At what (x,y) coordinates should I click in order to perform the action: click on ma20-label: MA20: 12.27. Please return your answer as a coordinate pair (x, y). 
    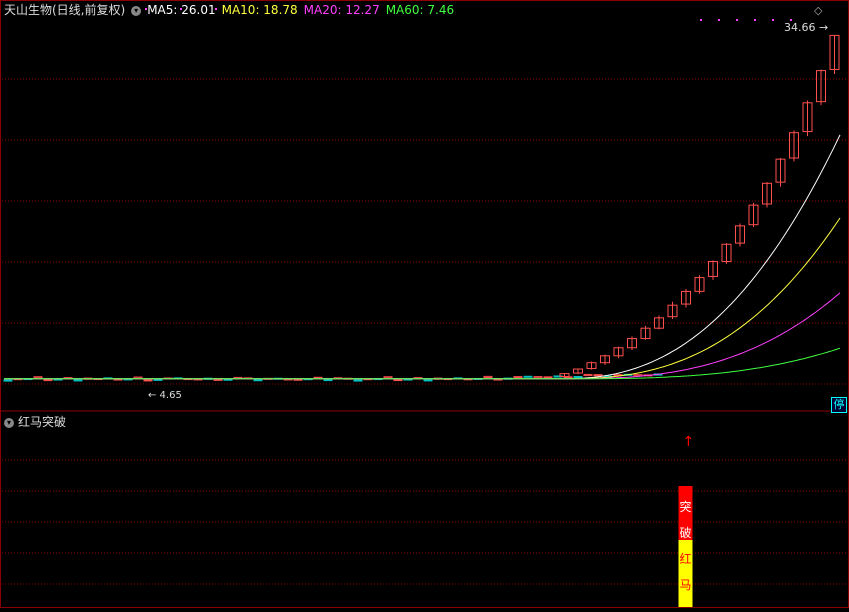
    Looking at the image, I should click on (341, 10).